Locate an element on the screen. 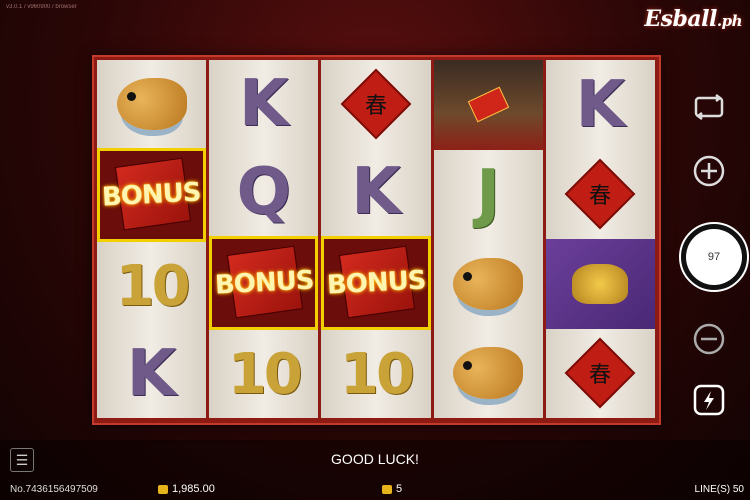 The width and height of the screenshot is (750, 500). logo-main: Esball is located at coordinates (680, 19).